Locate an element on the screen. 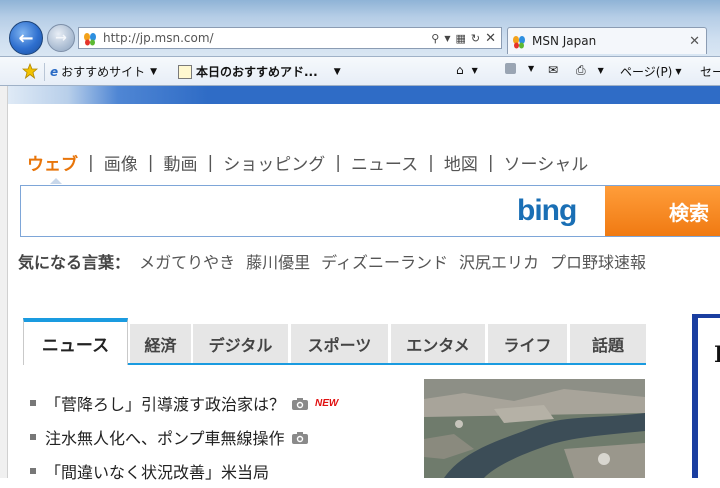  search-category-4: ニュース is located at coordinates (384, 162).